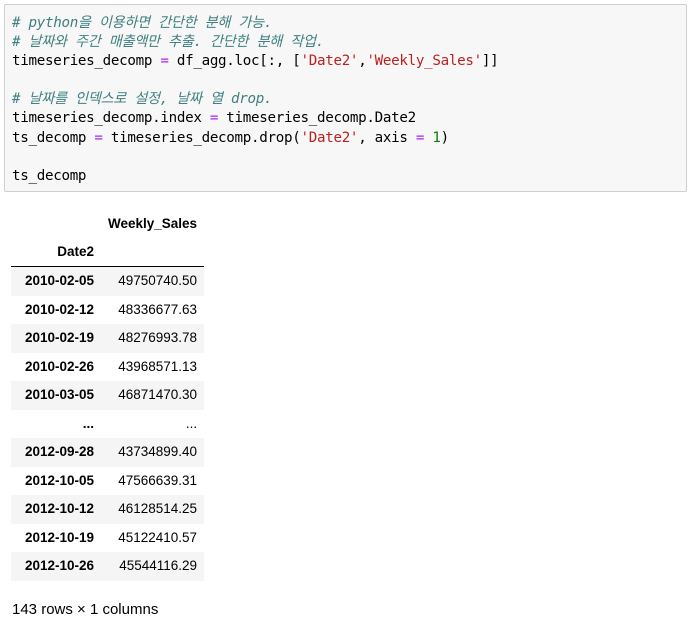  I want to click on row-value: 48336677.63, so click(158, 309).